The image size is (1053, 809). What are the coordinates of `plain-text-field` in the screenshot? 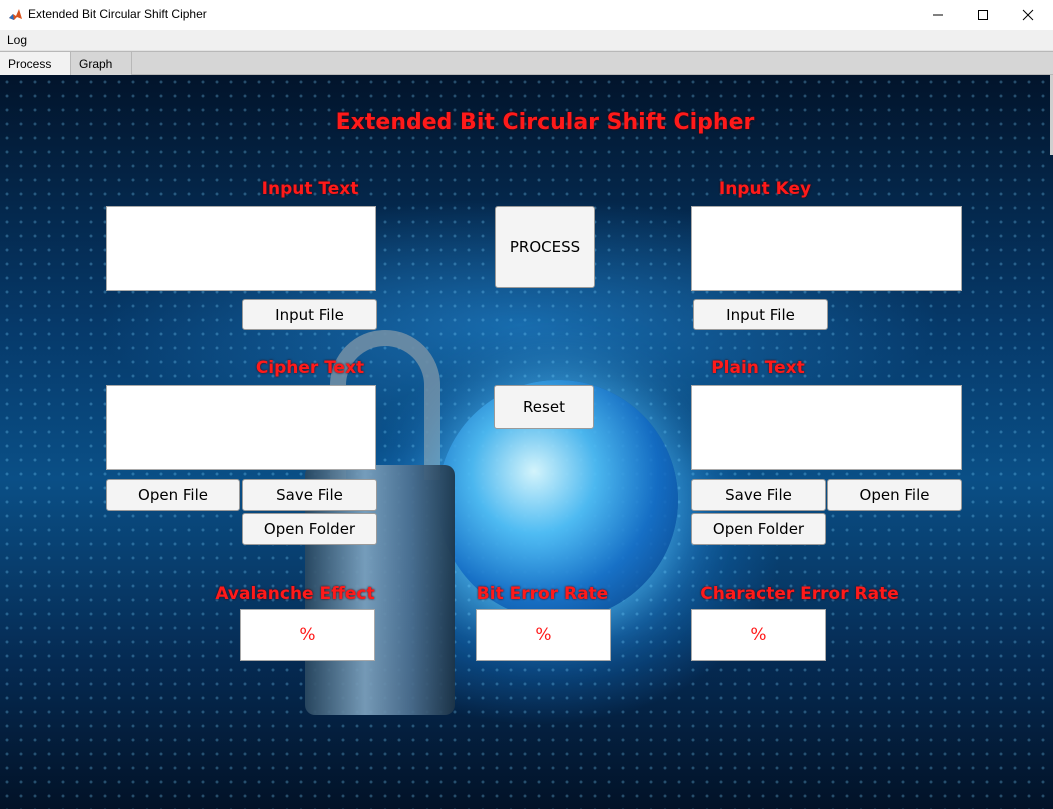 It's located at (826, 427).